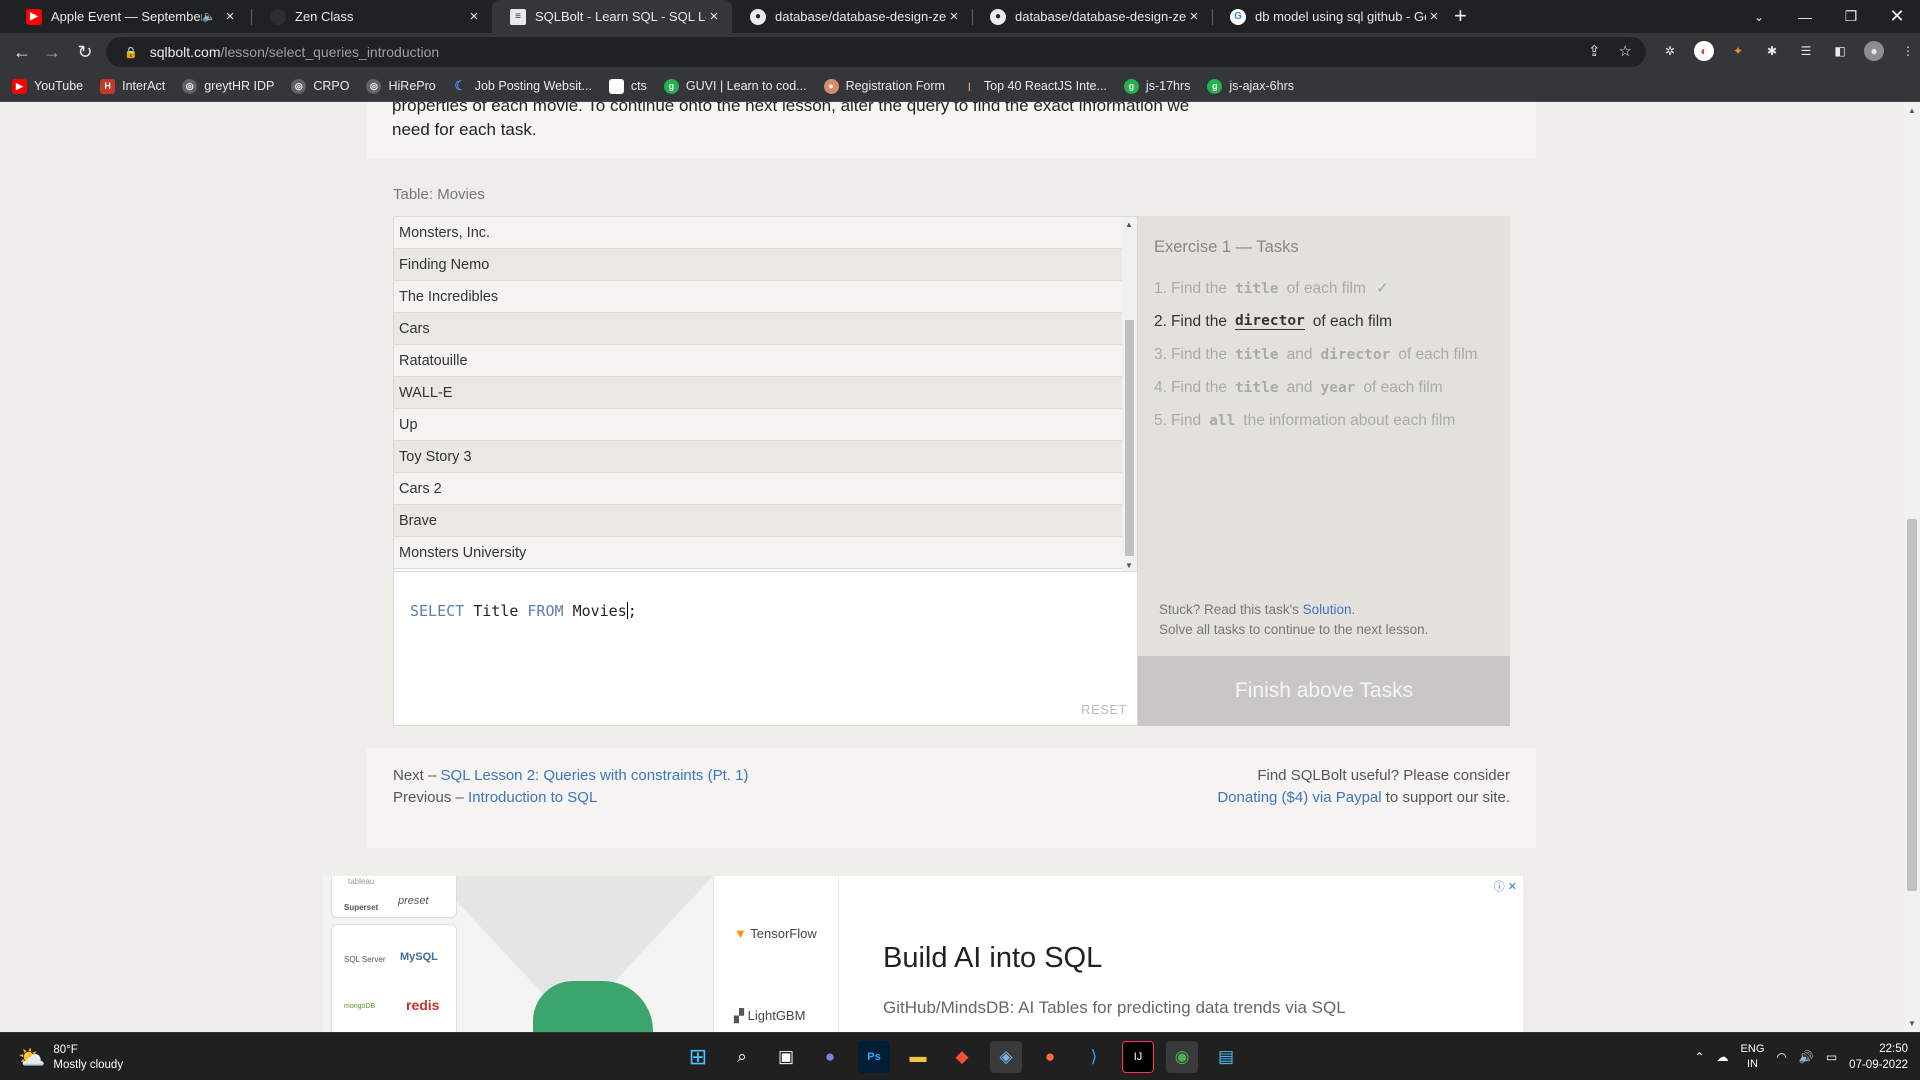 The height and width of the screenshot is (1080, 1920). I want to click on bookmark-js-17hrs: g js-17hrs, so click(1156, 86).